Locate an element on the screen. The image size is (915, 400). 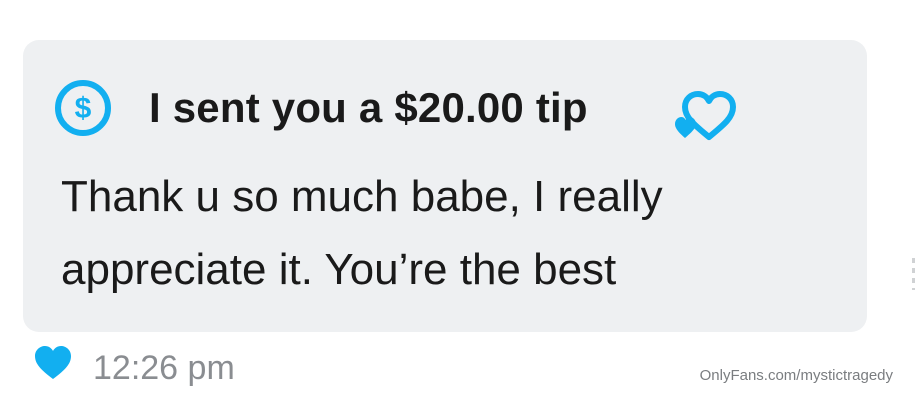
hearts-icon is located at coordinates (706, 118).